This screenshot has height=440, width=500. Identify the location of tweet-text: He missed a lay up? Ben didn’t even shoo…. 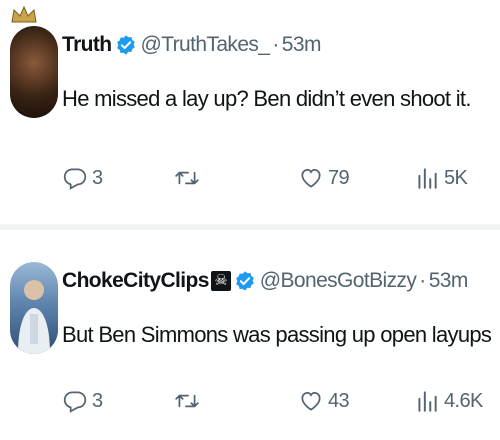
(266, 98).